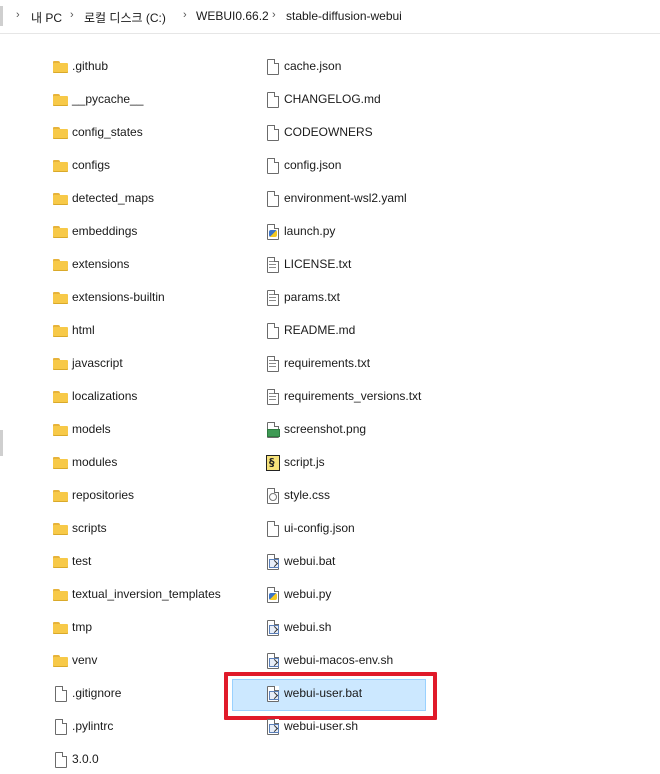 The width and height of the screenshot is (660, 774). I want to click on item-label: webui.py, so click(308, 594).